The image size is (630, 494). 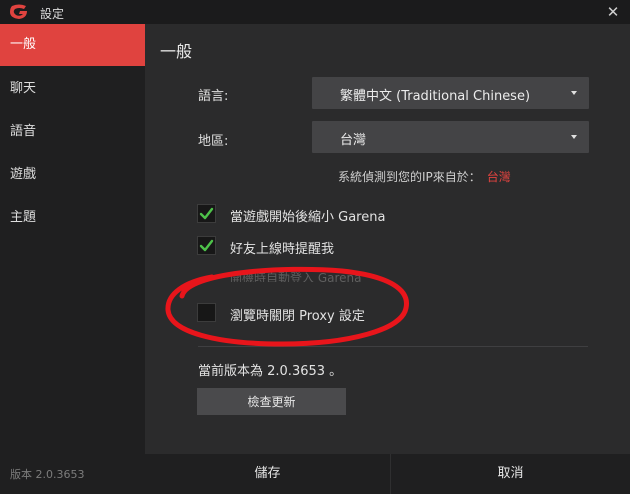 What do you see at coordinates (72, 132) in the screenshot?
I see `sidebar-item-voice: 語音` at bounding box center [72, 132].